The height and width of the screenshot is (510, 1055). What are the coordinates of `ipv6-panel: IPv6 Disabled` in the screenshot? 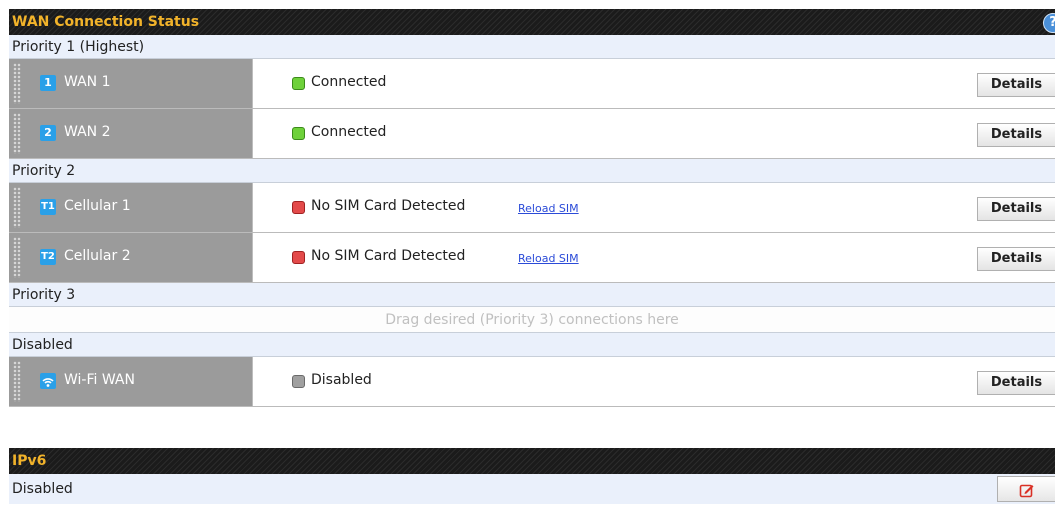 It's located at (532, 476).